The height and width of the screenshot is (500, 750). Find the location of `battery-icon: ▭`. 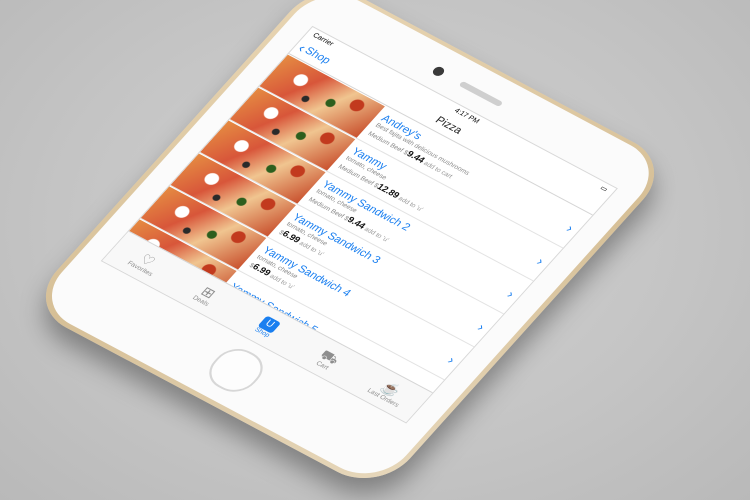

battery-icon: ▭ is located at coordinates (603, 189).